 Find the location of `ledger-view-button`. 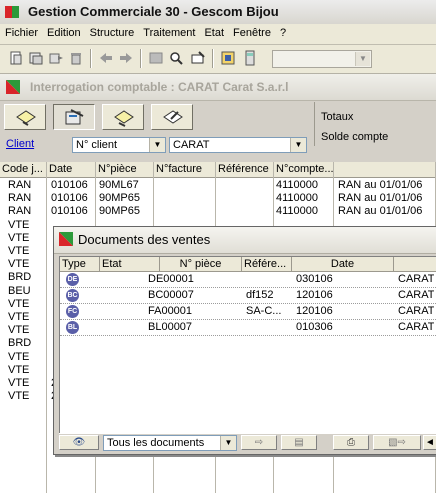

ledger-view-button is located at coordinates (25, 117).